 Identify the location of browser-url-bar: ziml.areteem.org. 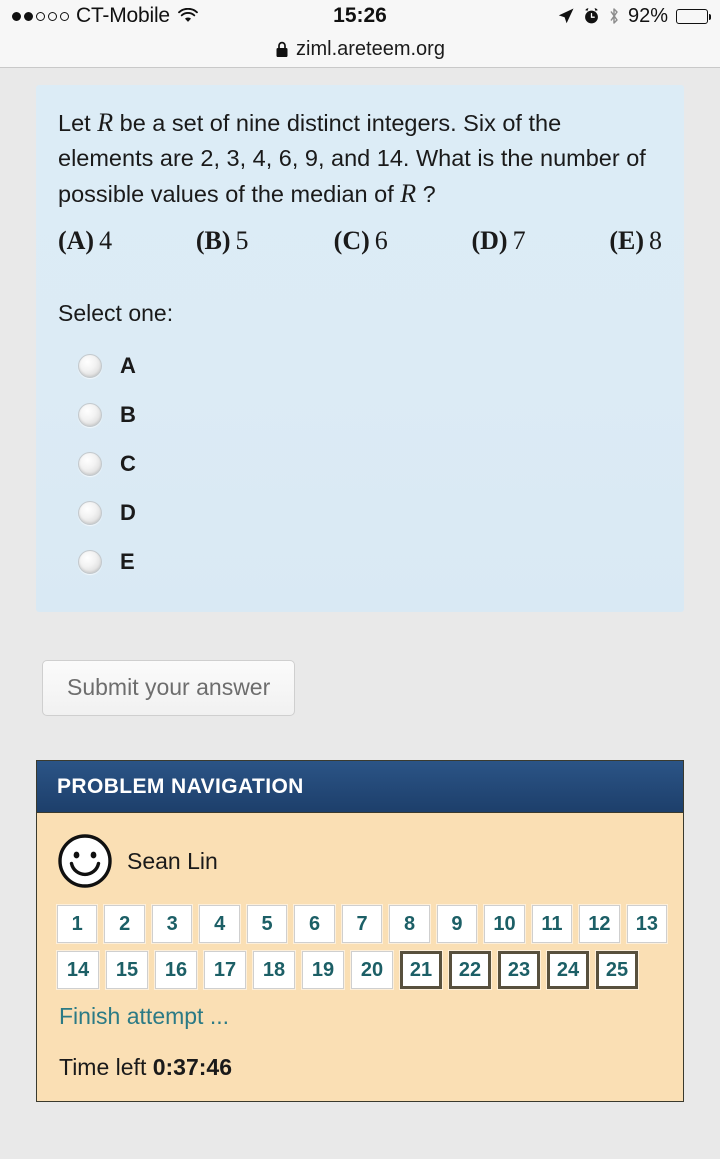
(360, 50).